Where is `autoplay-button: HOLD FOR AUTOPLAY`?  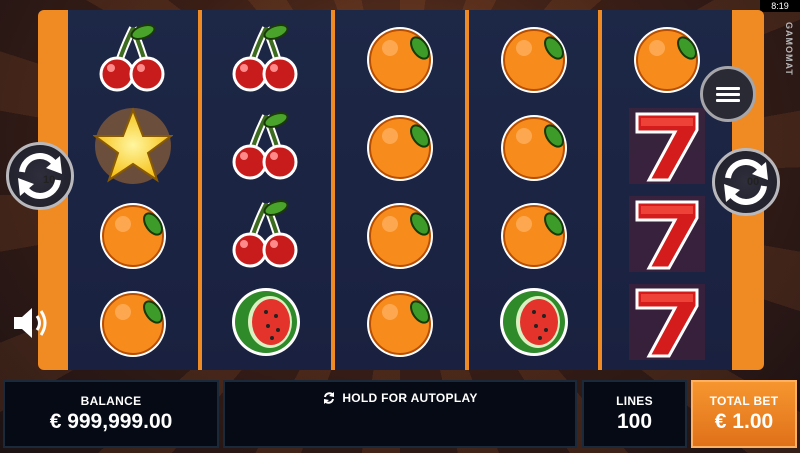
autoplay-button: HOLD FOR AUTOPLAY is located at coordinates (400, 414).